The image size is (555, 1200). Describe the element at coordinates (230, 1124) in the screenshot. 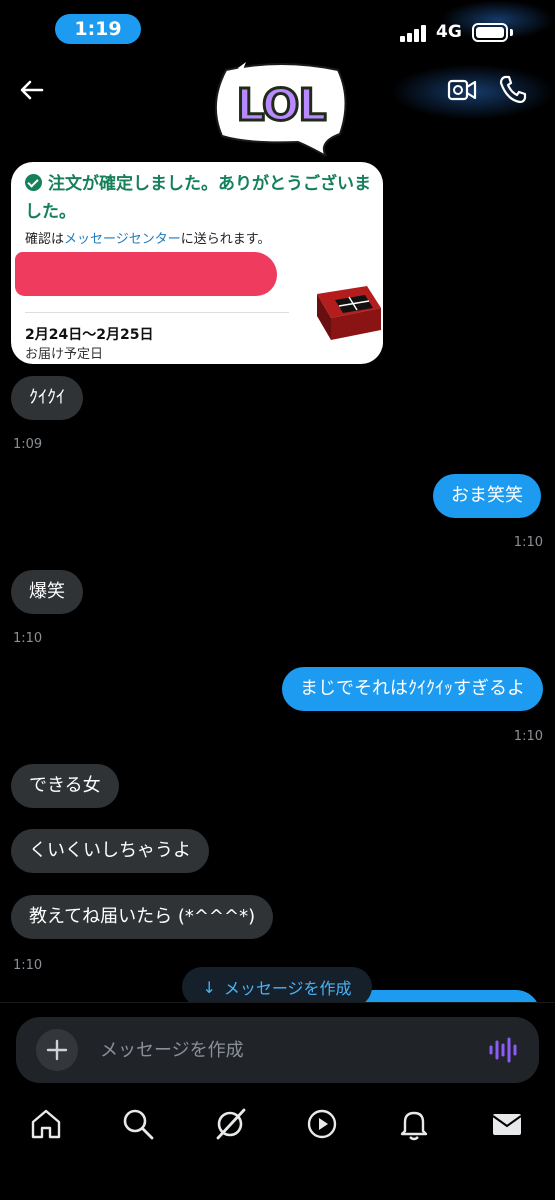

I see `grok-icon` at that location.